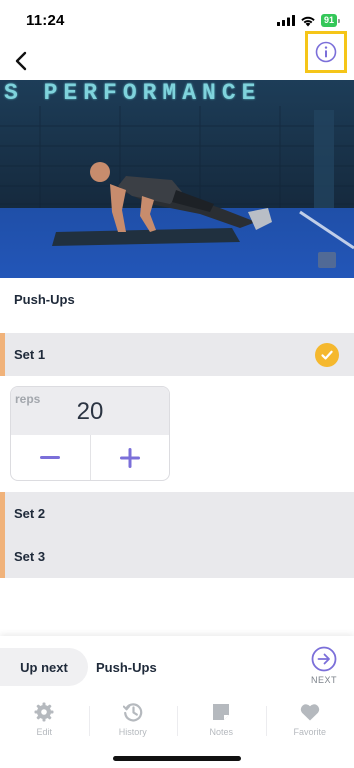 The height and width of the screenshot is (768, 354). I want to click on next-button: NEXT, so click(324, 668).